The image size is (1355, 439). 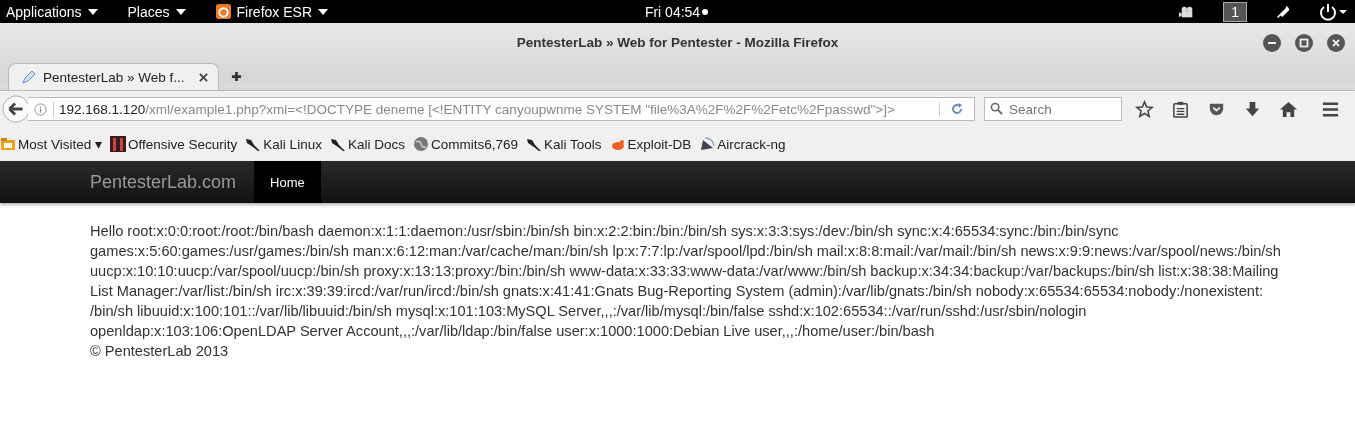 I want to click on star-icon, so click(x=1144, y=109).